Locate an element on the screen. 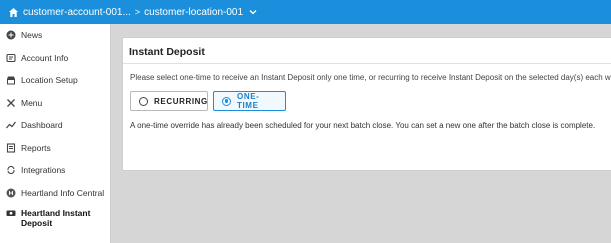 The height and width of the screenshot is (243, 611). home-icon is located at coordinates (13, 12).